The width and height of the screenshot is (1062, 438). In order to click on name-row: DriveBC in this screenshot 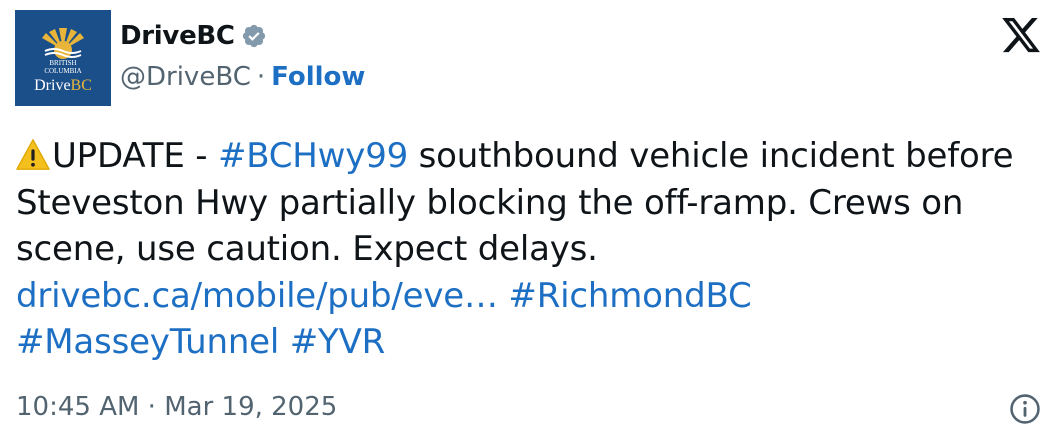, I will do `click(242, 36)`.